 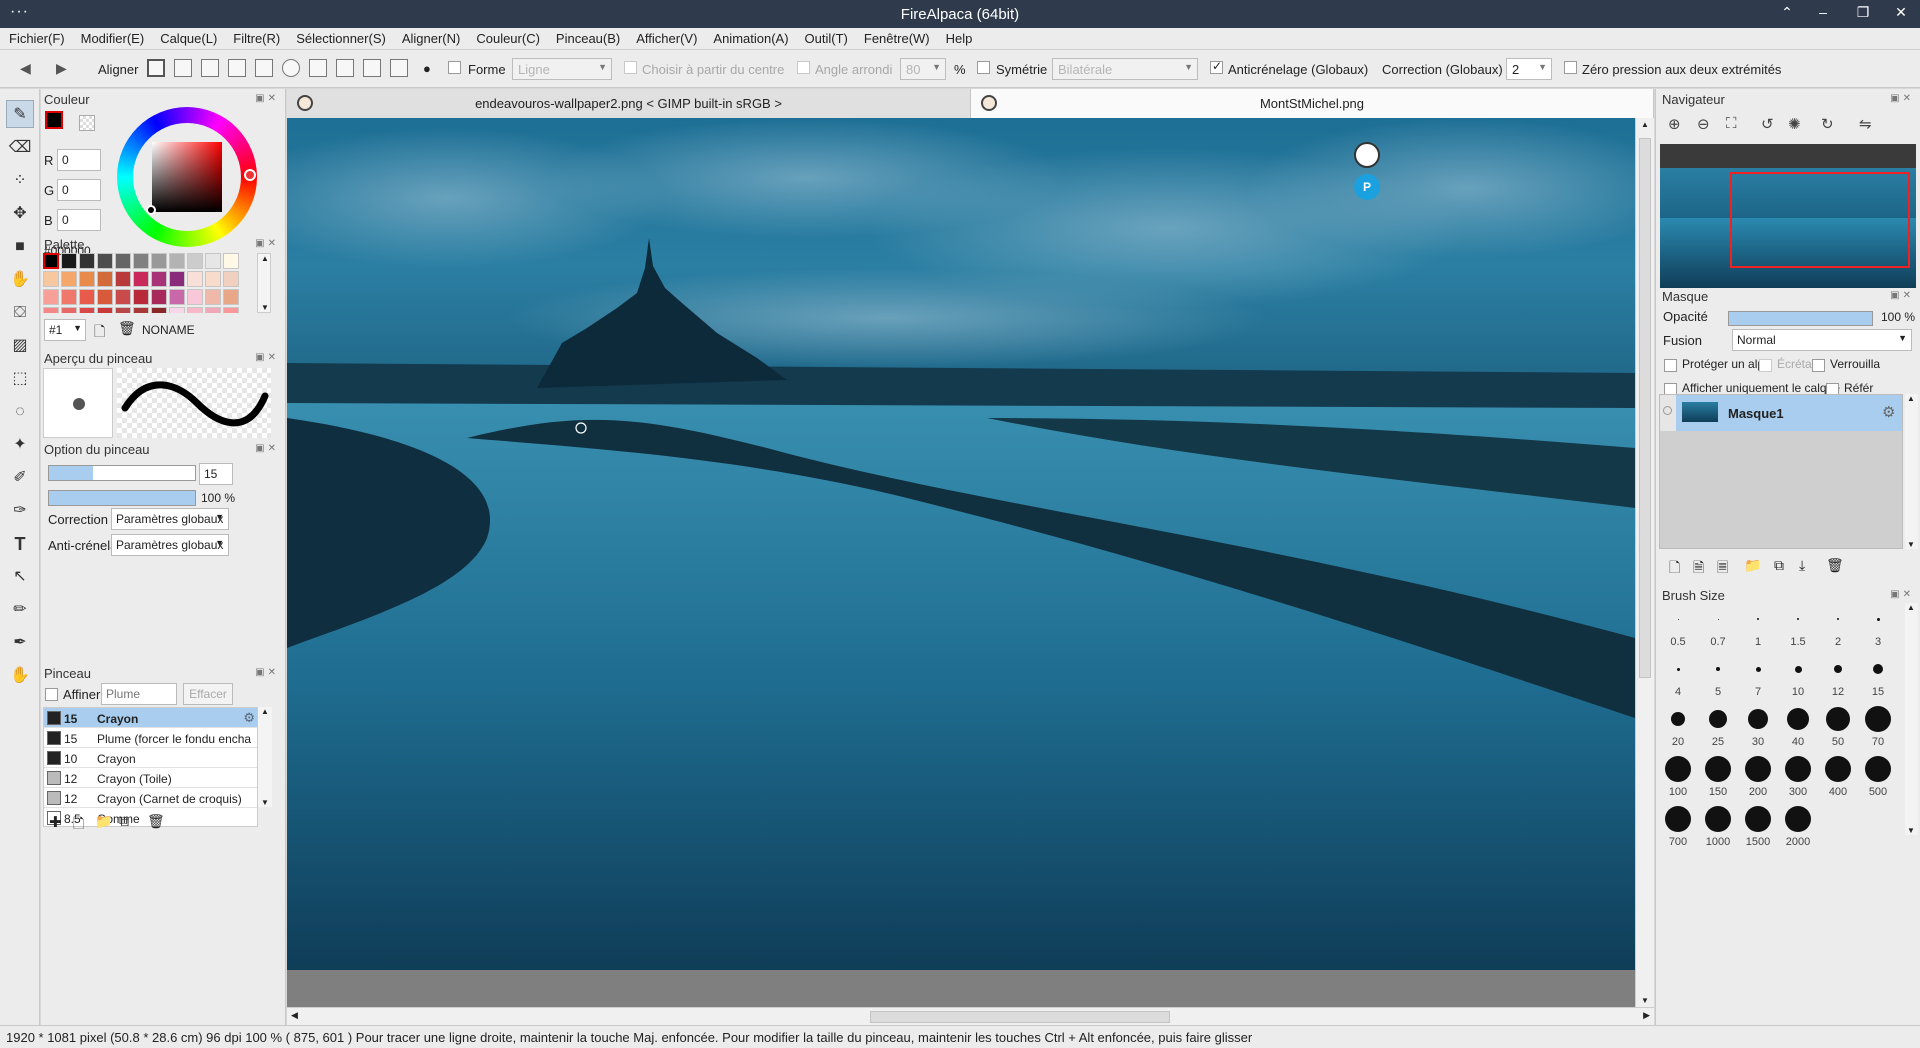 I want to click on angle-arrondi-checkbox, so click(x=803, y=67).